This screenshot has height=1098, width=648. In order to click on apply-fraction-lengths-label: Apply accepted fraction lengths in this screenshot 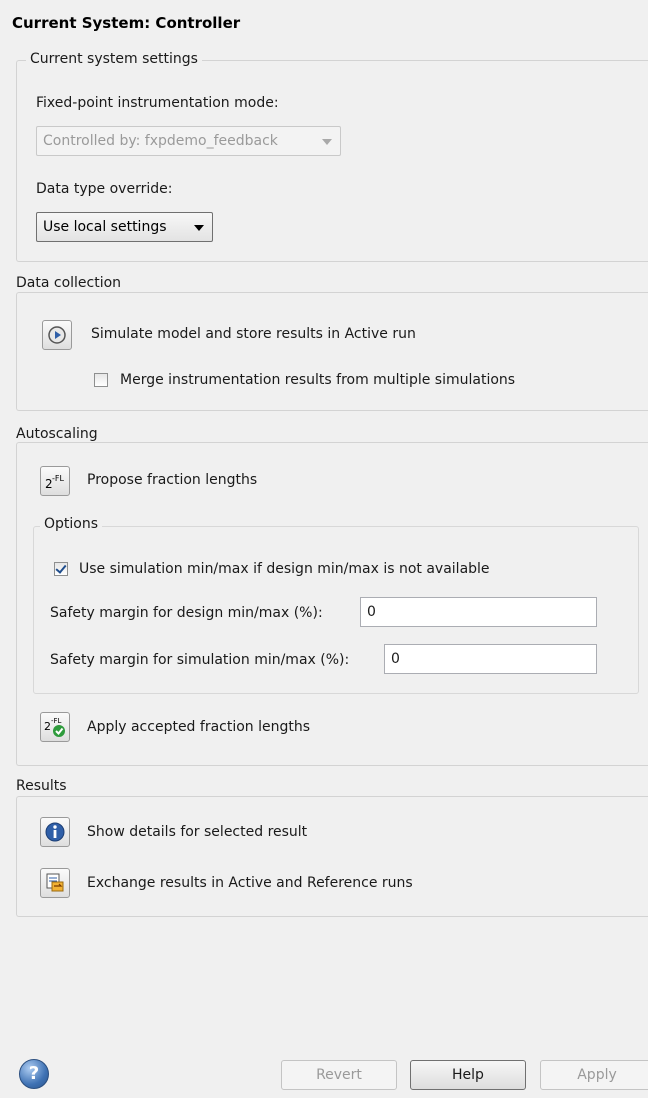, I will do `click(199, 727)`.